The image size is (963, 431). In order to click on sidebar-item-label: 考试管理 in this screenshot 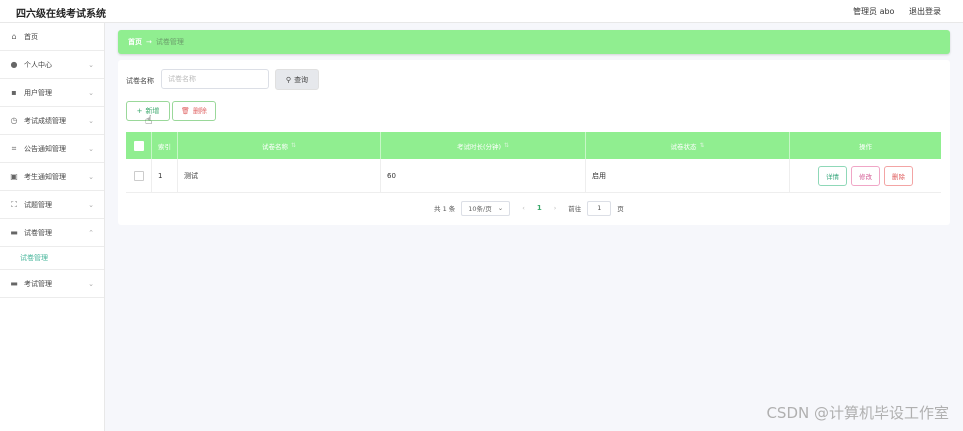, I will do `click(38, 283)`.